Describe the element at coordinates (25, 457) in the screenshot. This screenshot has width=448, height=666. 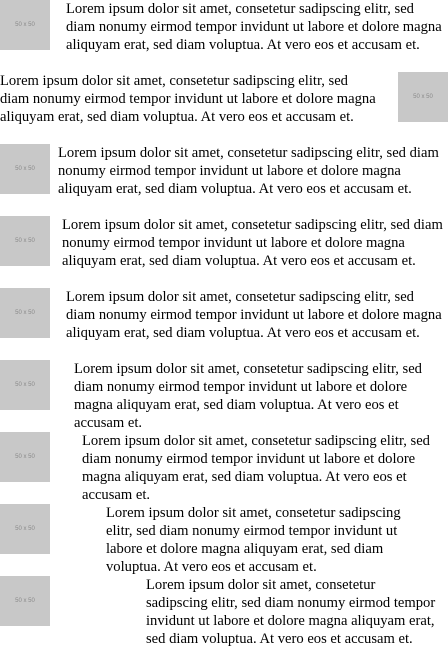
I see `placeholder-image-7: 50 x 50` at that location.